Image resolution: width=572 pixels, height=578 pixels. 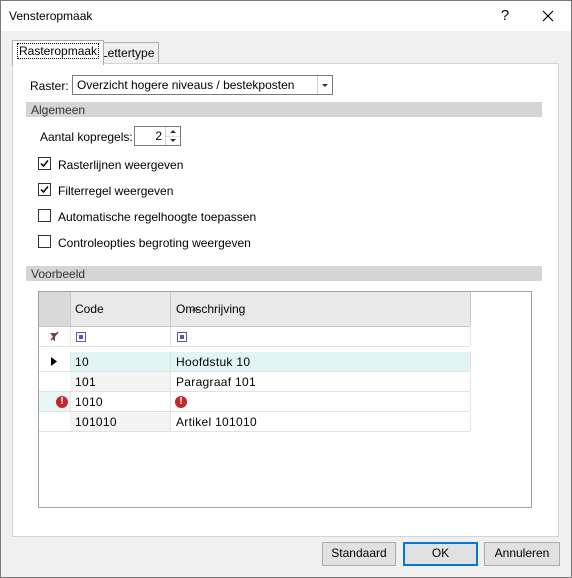 I want to click on checkbox-controleopties, so click(x=44, y=241).